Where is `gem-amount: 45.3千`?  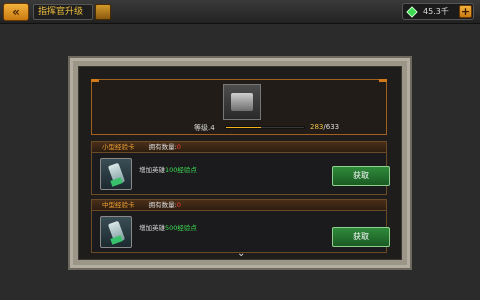
gem-amount: 45.3千 is located at coordinates (436, 11).